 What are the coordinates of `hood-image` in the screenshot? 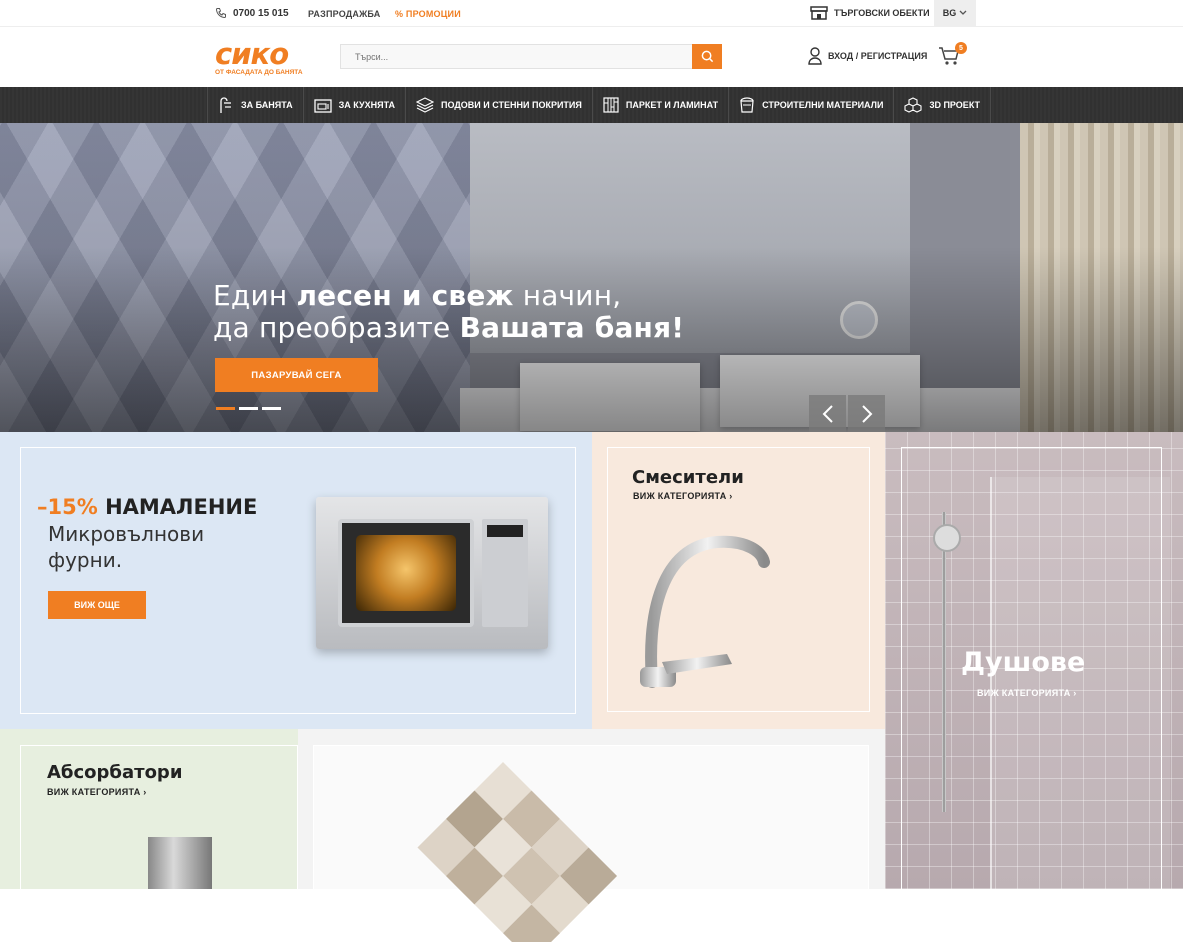 It's located at (180, 863).